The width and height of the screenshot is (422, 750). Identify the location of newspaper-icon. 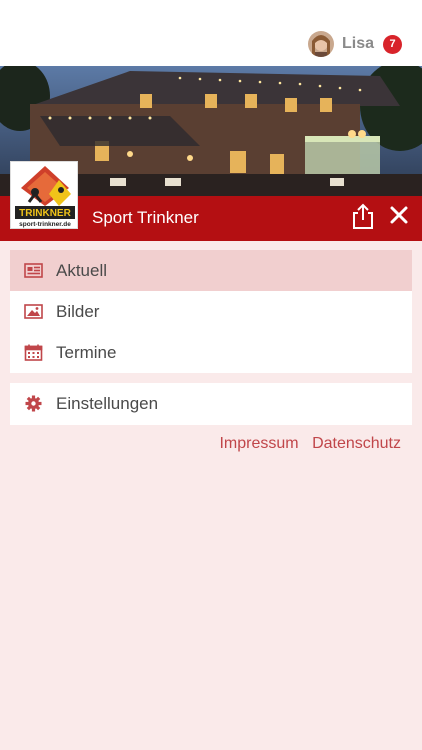
(33, 270).